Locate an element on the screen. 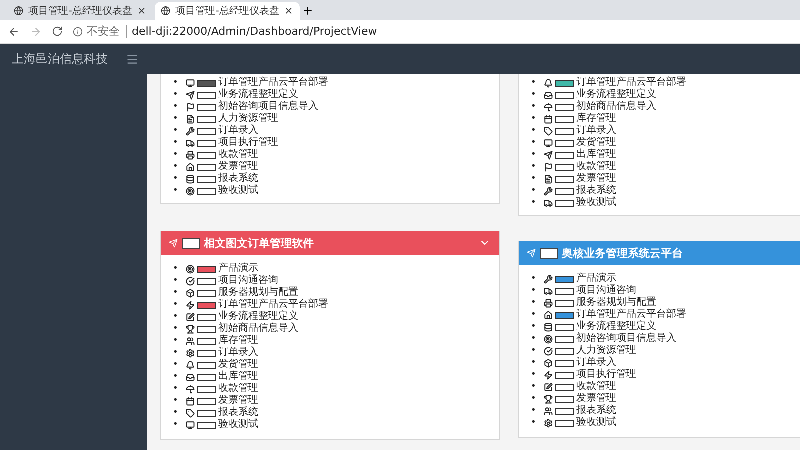 Image resolution: width=800 pixels, height=450 pixels. flag-icon is located at coordinates (191, 107).